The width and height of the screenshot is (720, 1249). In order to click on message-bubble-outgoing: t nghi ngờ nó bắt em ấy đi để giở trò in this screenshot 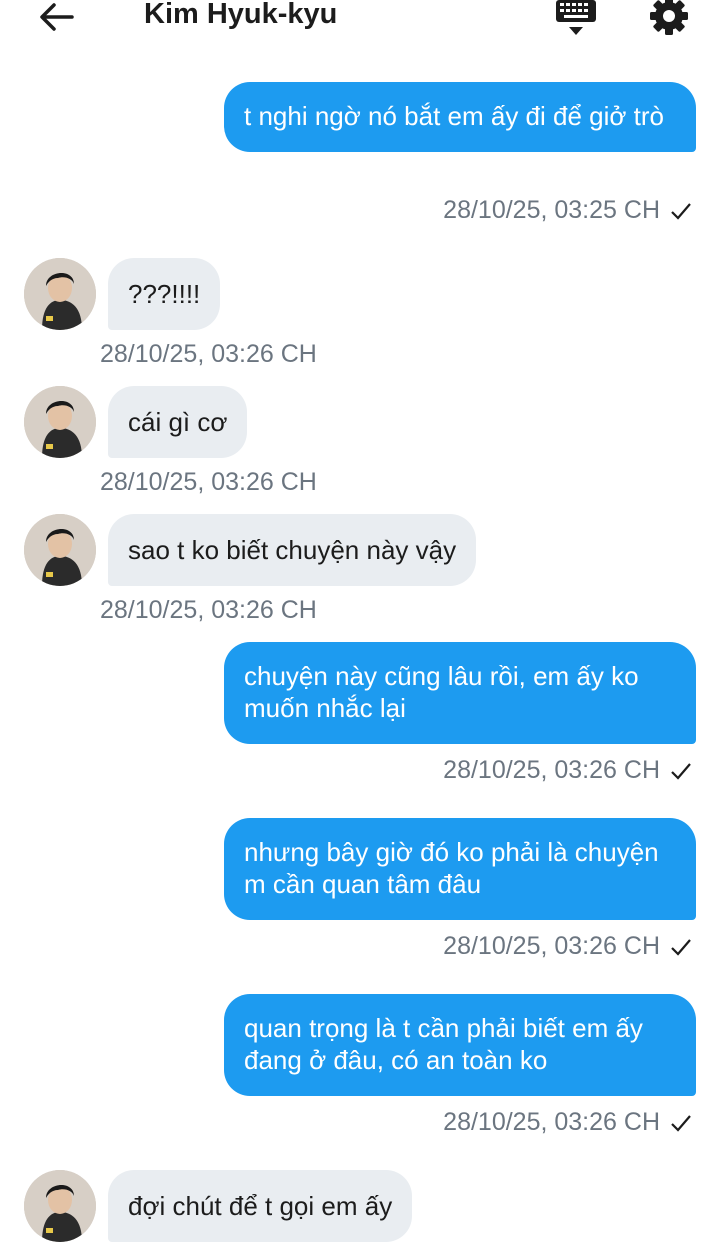, I will do `click(460, 117)`.